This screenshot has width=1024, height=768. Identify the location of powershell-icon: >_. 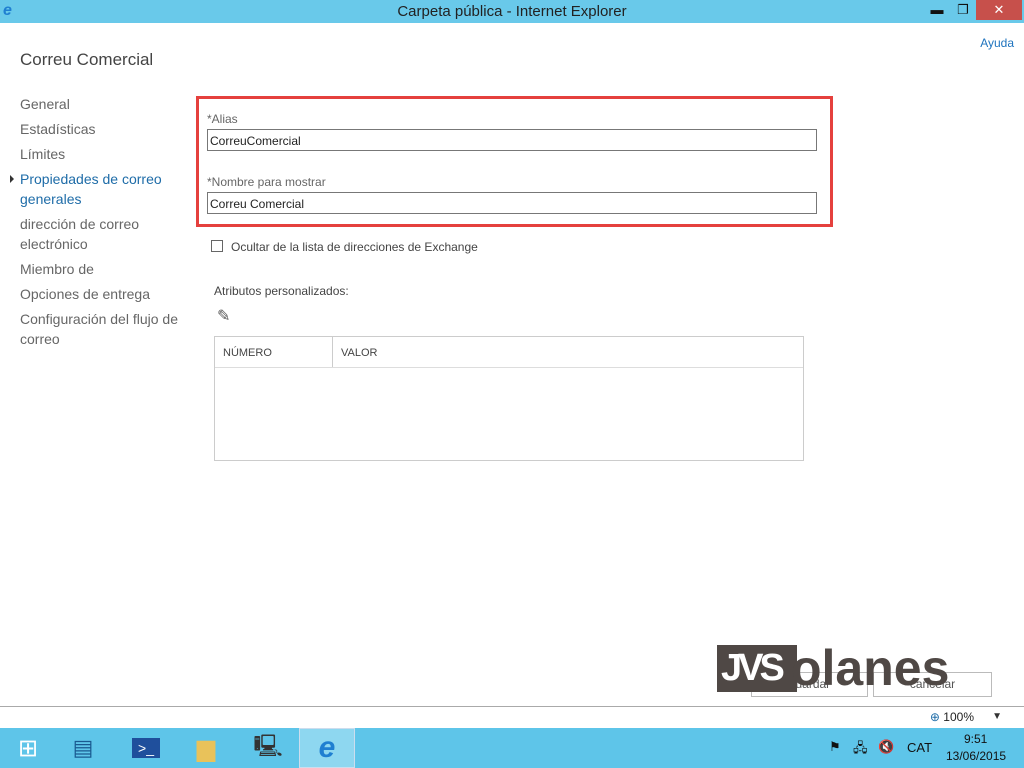
(146, 748).